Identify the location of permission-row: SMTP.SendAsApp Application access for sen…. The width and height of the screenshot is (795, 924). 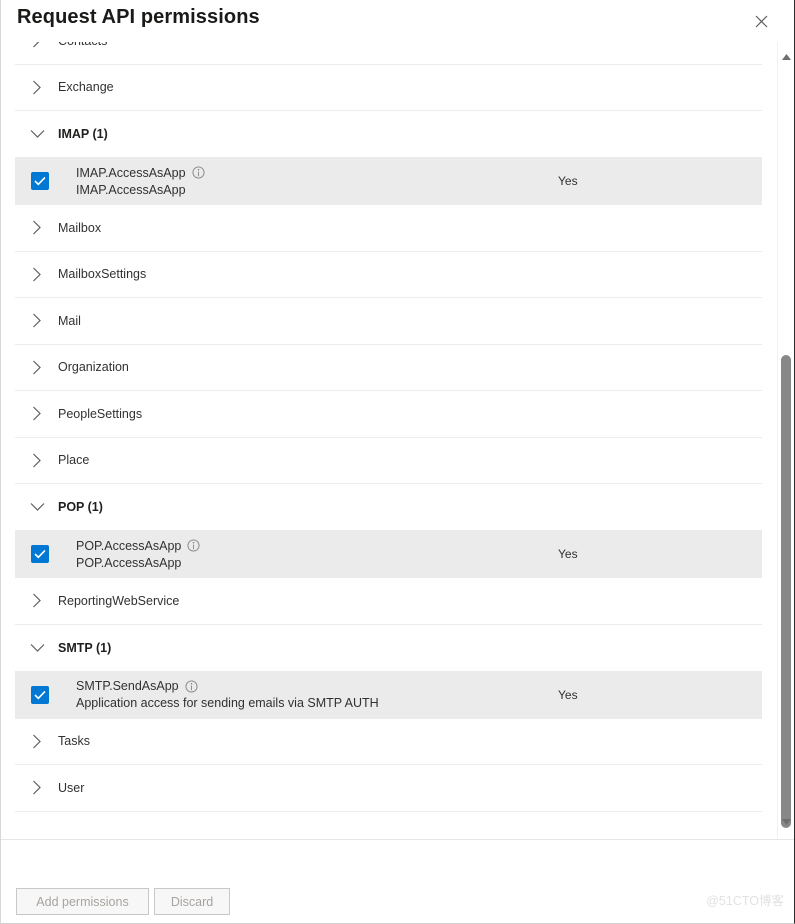
(388, 694).